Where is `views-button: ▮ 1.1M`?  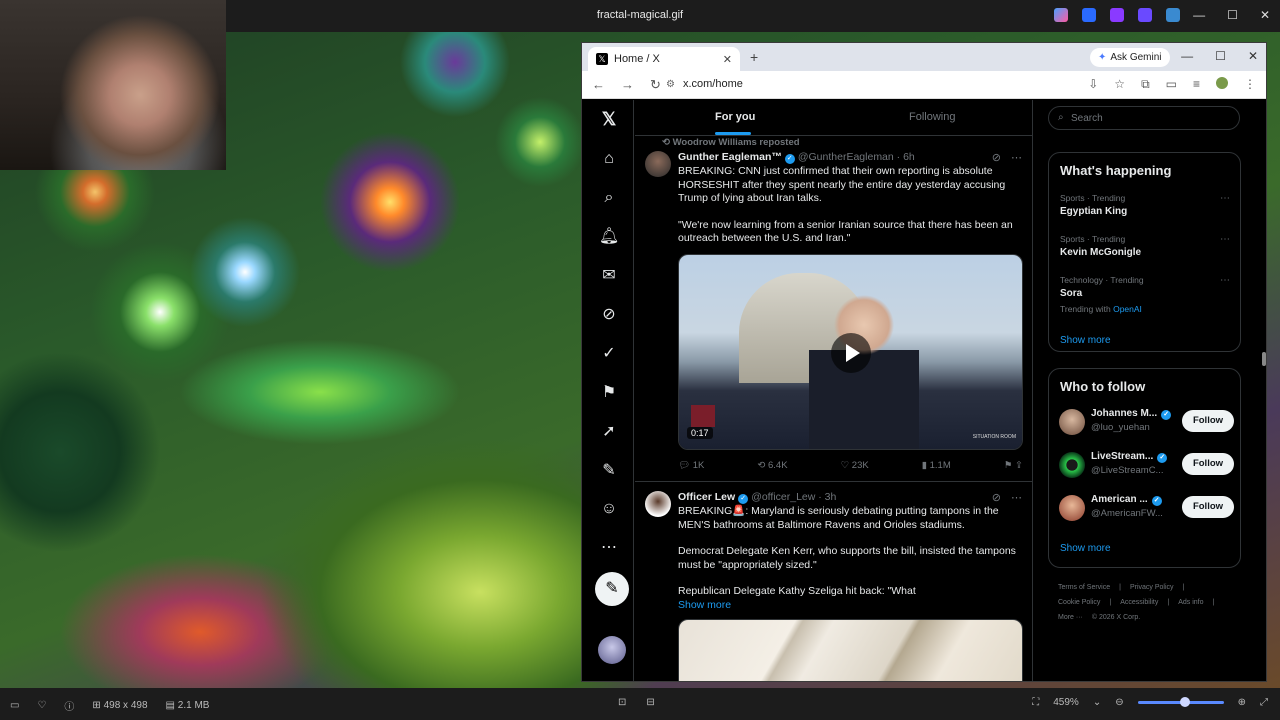
views-button: ▮ 1.1M is located at coordinates (936, 465).